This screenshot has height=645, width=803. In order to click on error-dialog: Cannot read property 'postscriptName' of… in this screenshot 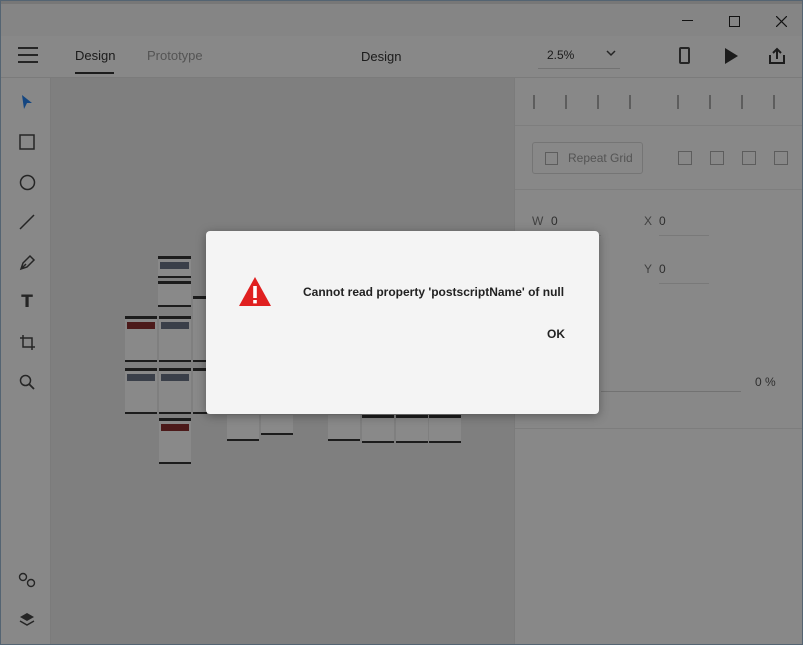, I will do `click(402, 322)`.